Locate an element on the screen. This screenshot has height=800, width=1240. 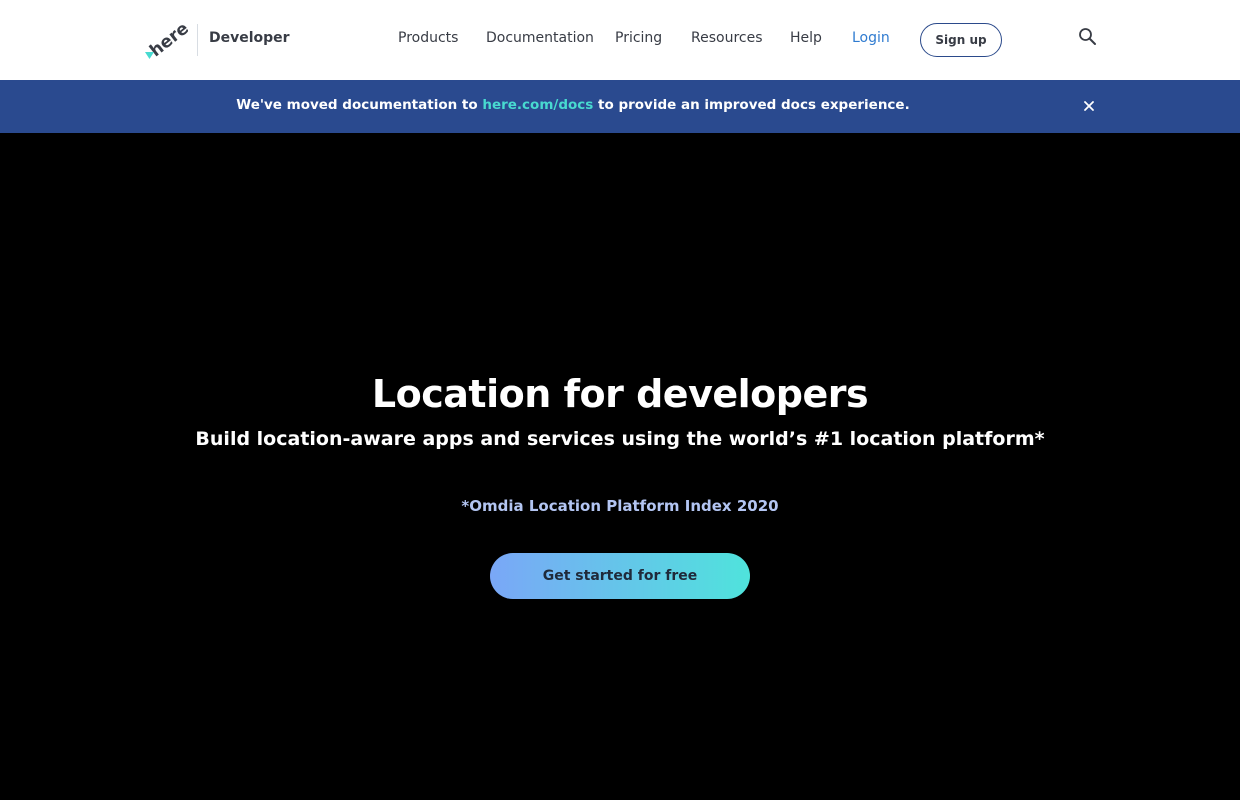
nav-login: Login is located at coordinates (871, 38).